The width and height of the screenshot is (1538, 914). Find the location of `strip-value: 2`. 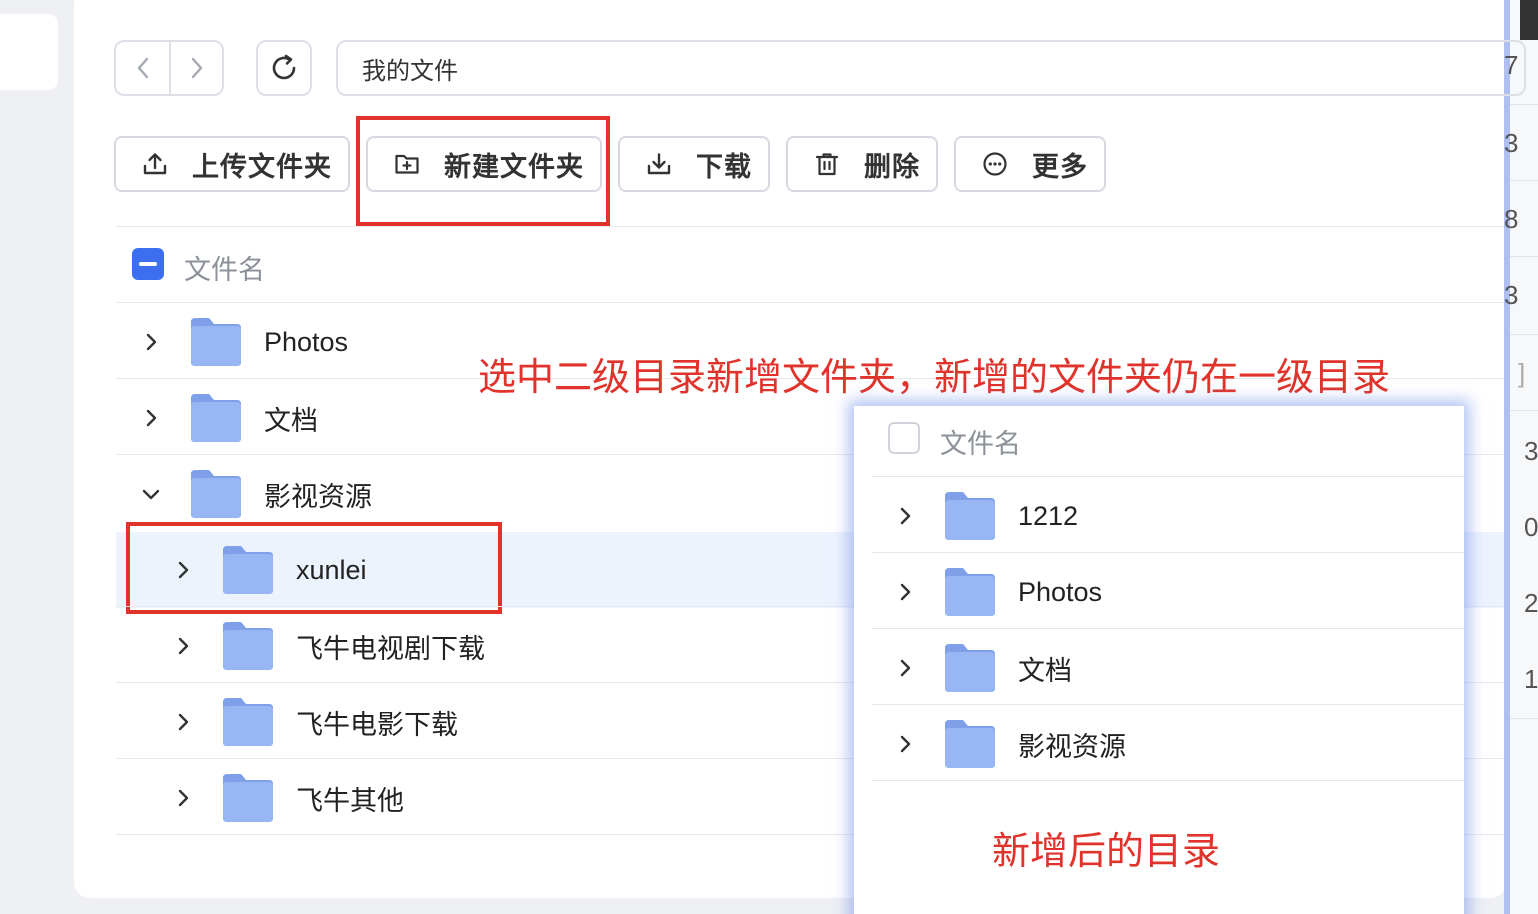

strip-value: 2 is located at coordinates (1531, 603).